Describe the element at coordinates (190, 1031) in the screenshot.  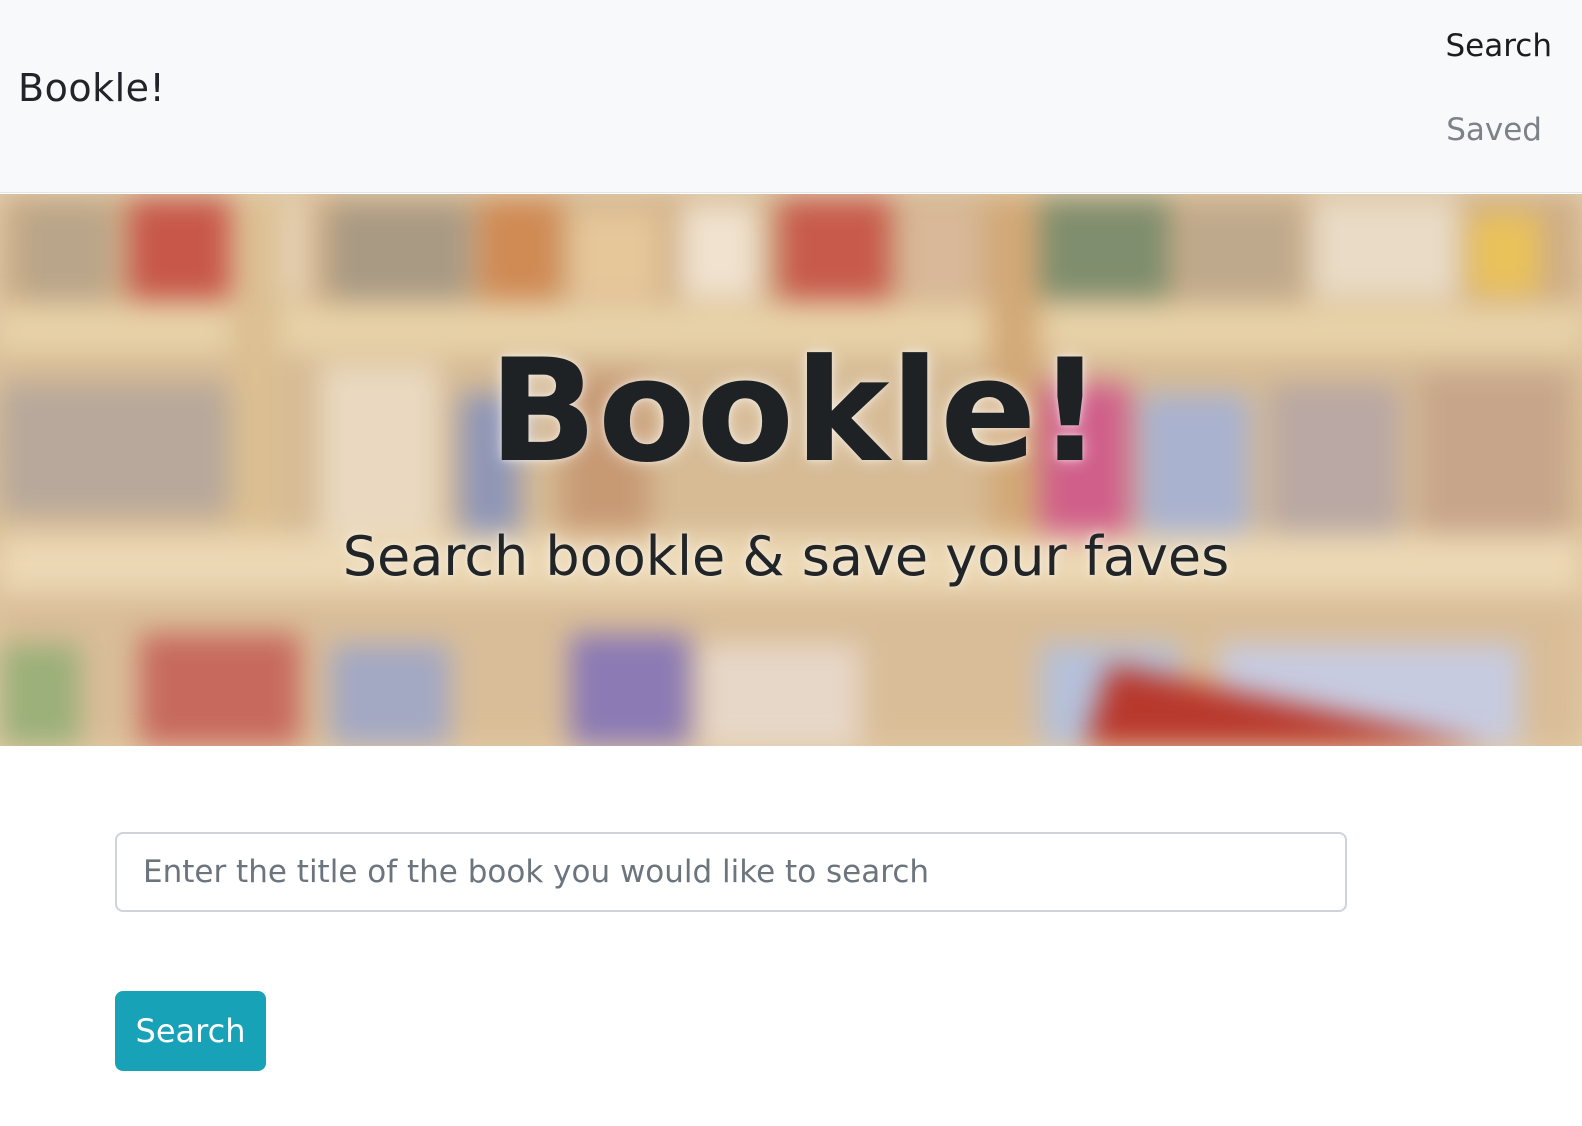
I see `search-button: Search` at that location.